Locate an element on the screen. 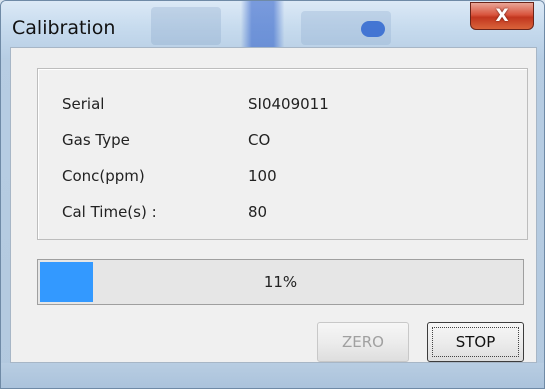 The height and width of the screenshot is (389, 545). window-title: Calibration is located at coordinates (64, 28).